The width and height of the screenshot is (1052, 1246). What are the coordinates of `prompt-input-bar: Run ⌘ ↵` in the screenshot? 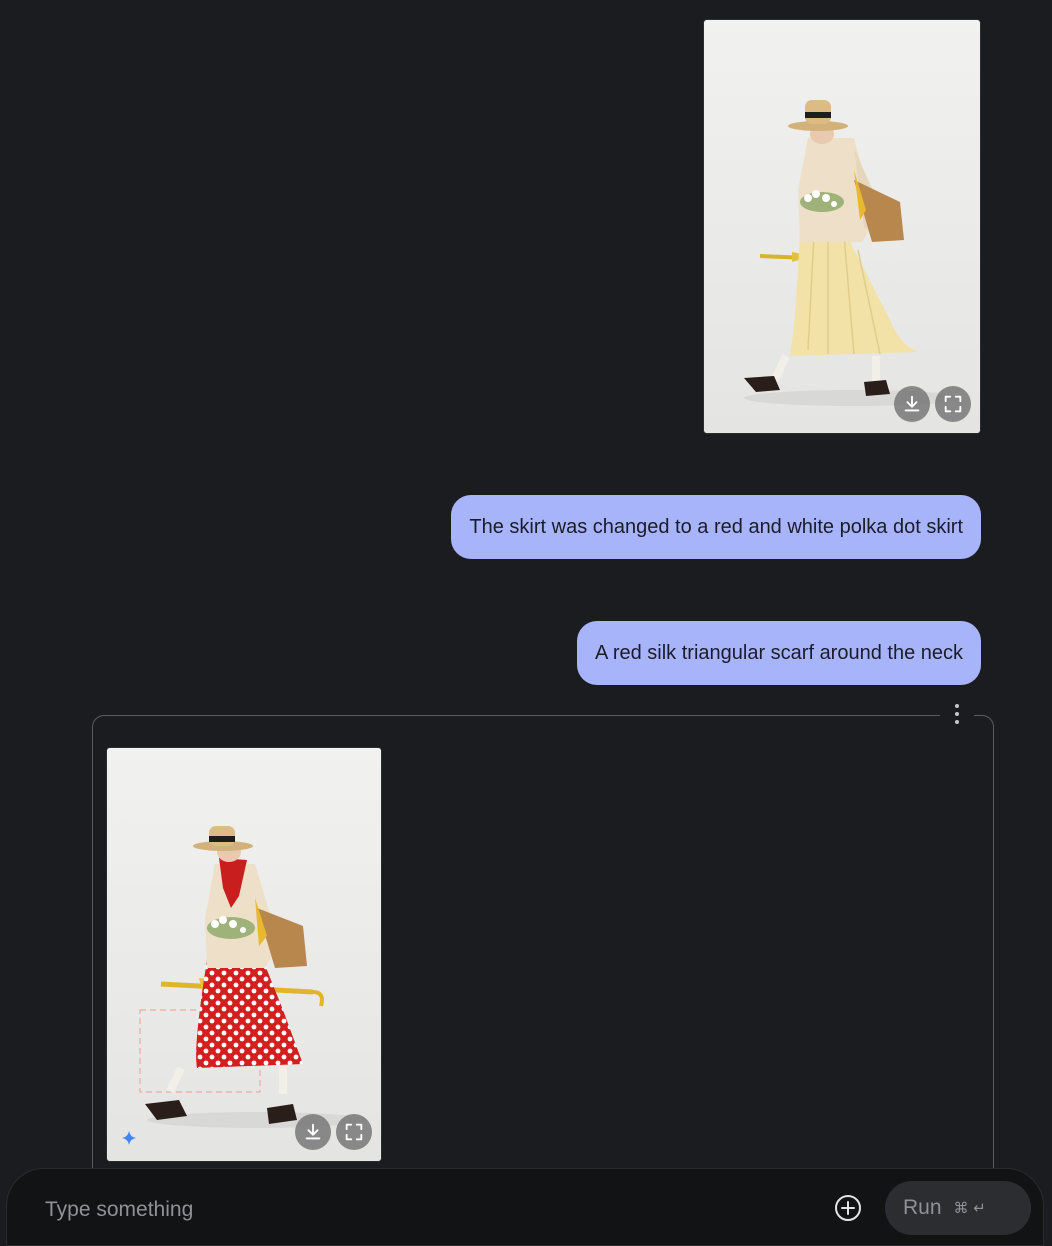 It's located at (525, 1207).